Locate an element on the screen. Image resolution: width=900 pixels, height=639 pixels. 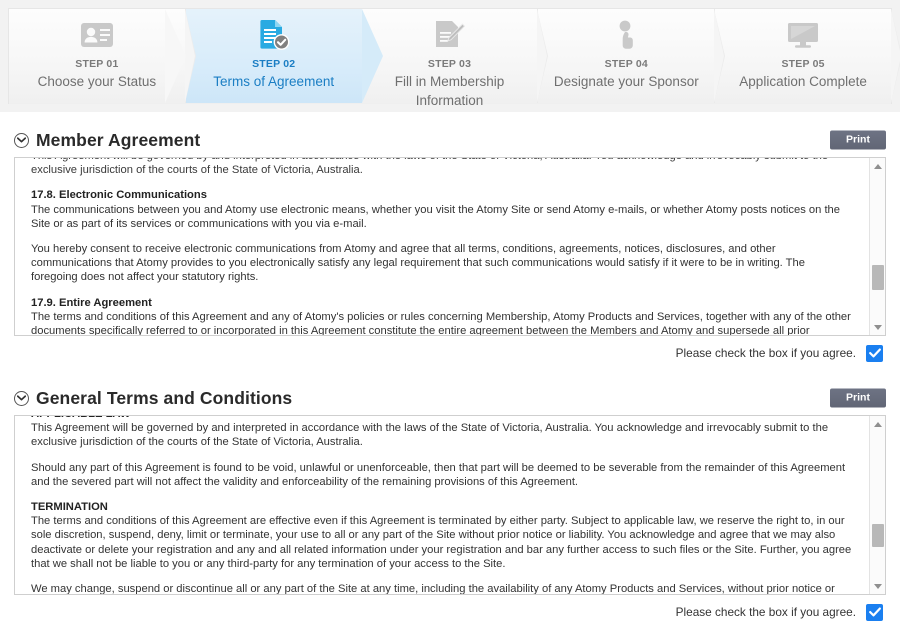
step-label: Choose your Status is located at coordinates (97, 81).